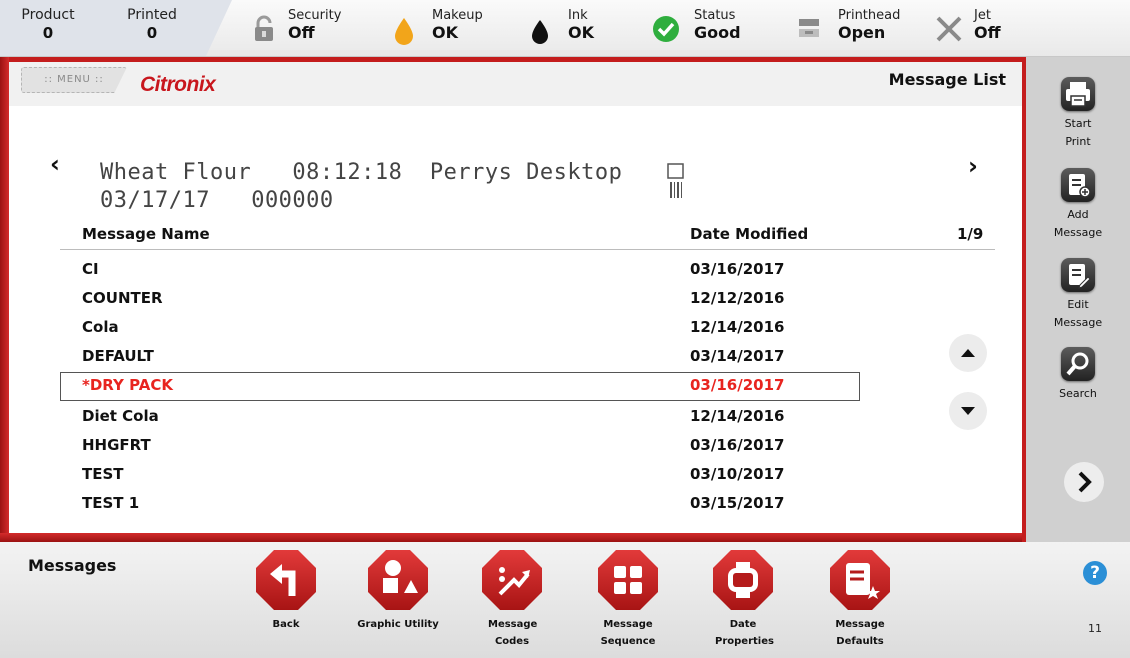 The height and width of the screenshot is (658, 1130). What do you see at coordinates (404, 31) in the screenshot?
I see `makeup-drop-icon` at bounding box center [404, 31].